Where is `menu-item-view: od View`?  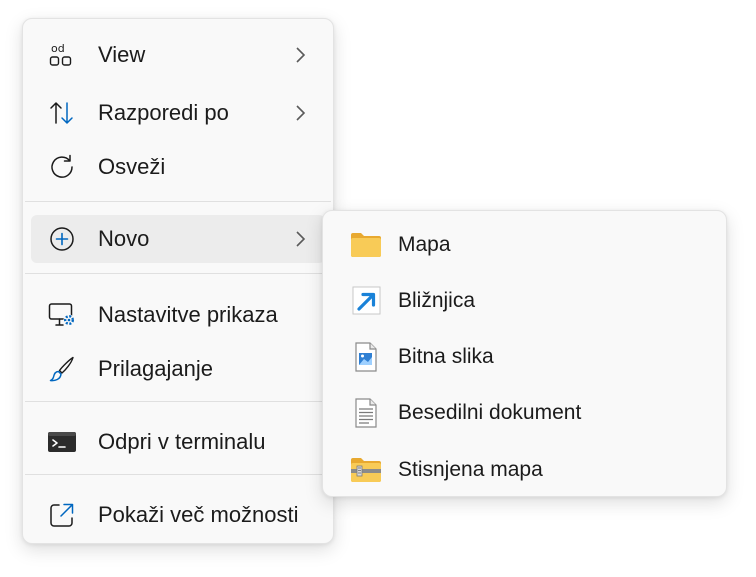
menu-item-view: od View is located at coordinates (178, 55).